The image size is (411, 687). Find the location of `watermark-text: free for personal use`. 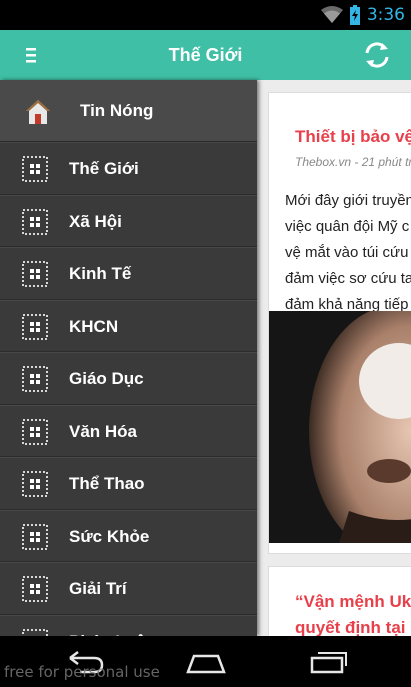

watermark-text: free for personal use is located at coordinates (82, 672).